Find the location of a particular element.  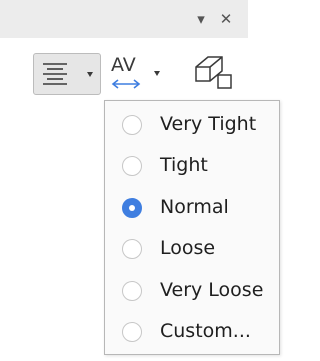

character-spacing-button: AV is located at coordinates (138, 74).